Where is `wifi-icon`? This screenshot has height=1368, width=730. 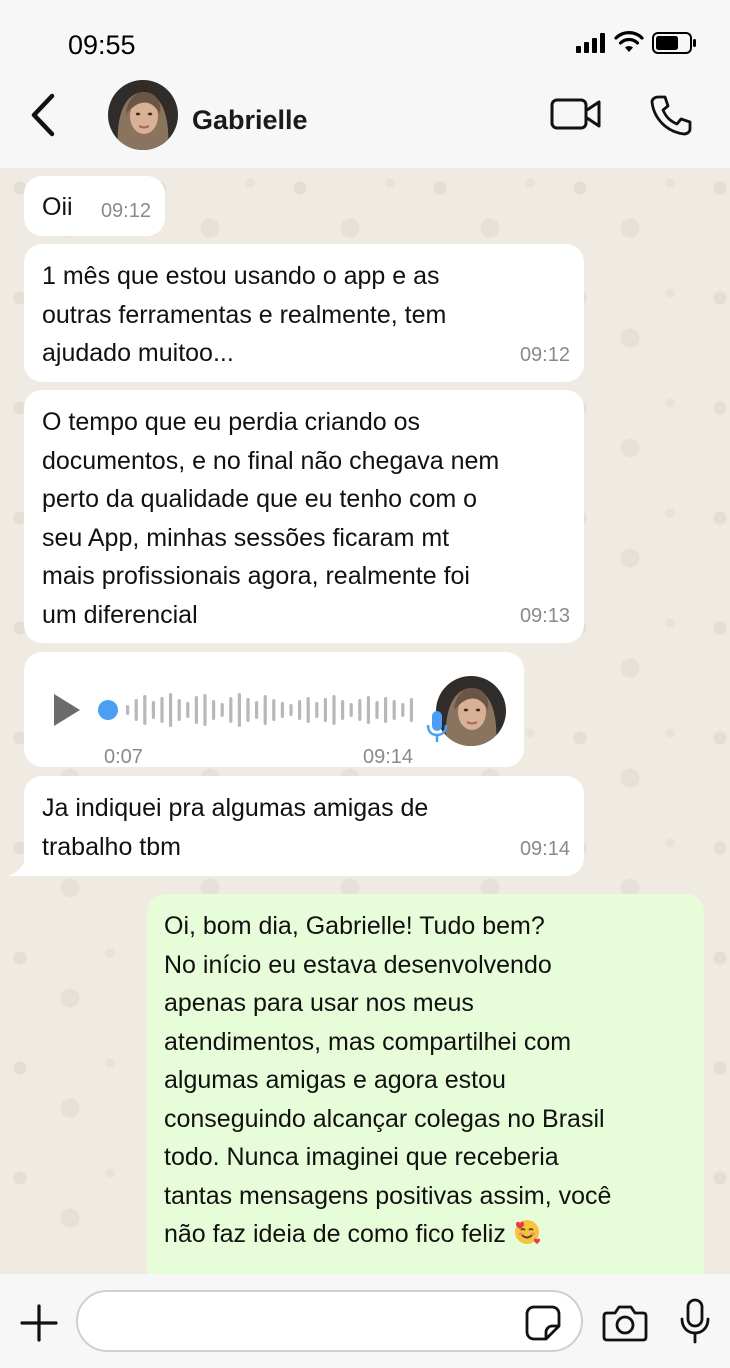
wifi-icon is located at coordinates (629, 41).